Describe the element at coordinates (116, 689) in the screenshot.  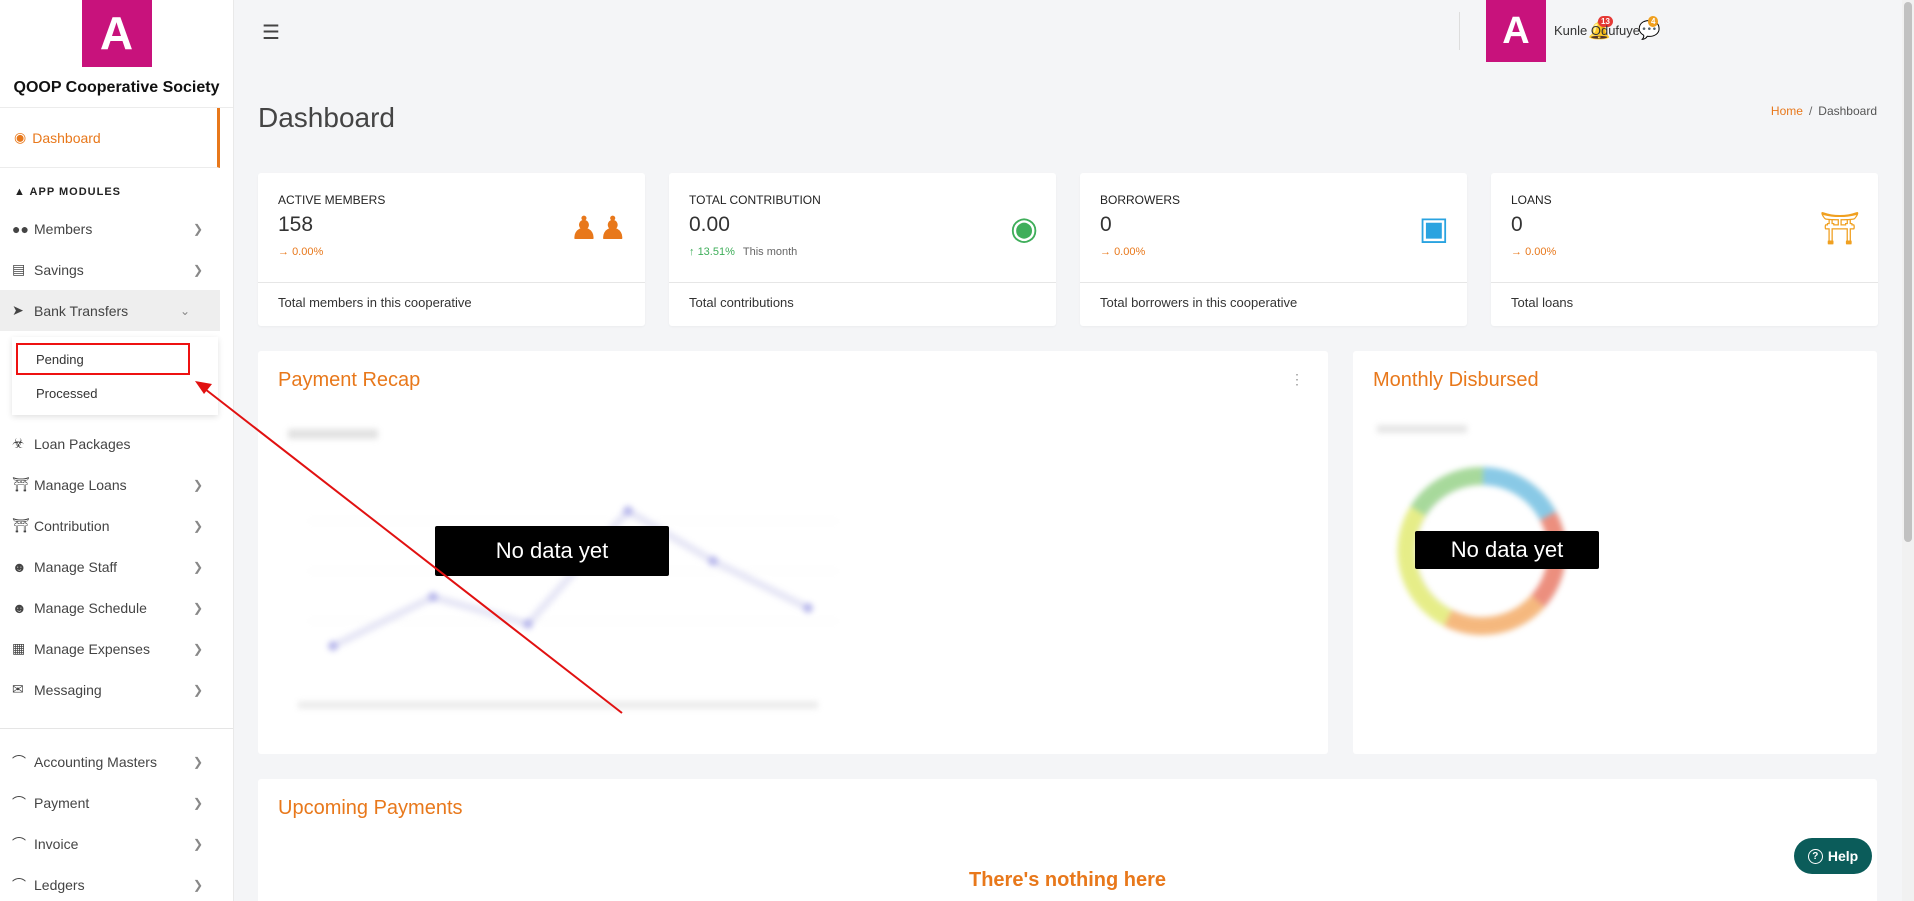
I see `sidebar-item-messaging: ✉ Messaging ❯` at that location.